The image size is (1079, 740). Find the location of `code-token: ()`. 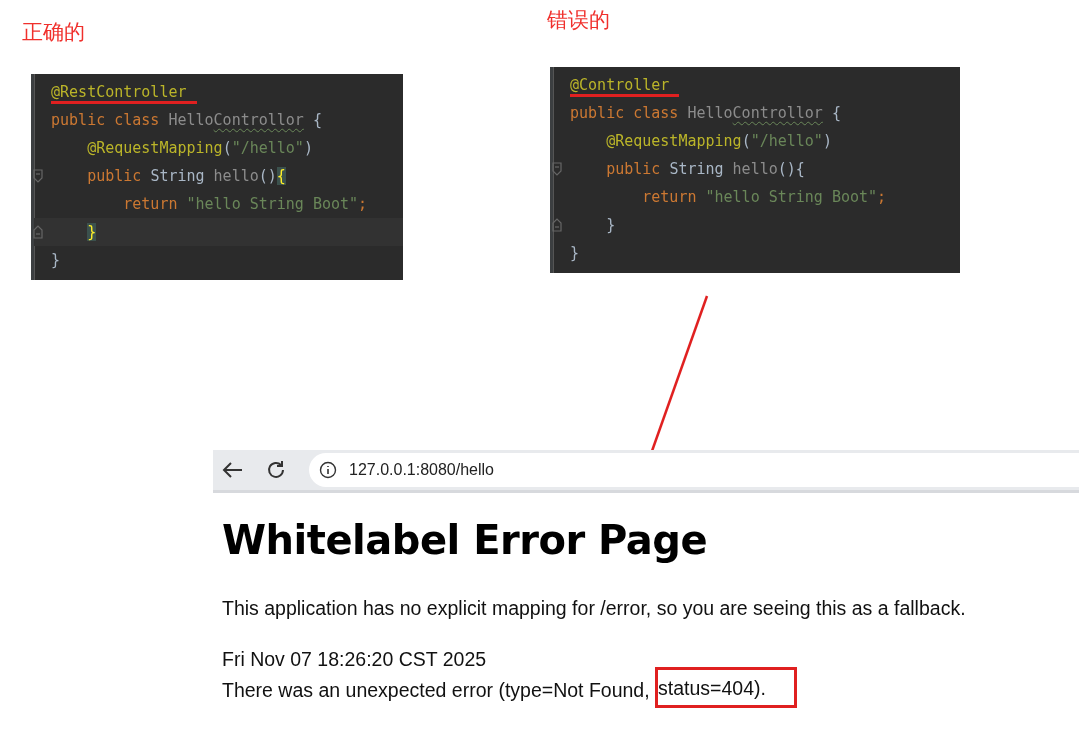

code-token: () is located at coordinates (267, 176).